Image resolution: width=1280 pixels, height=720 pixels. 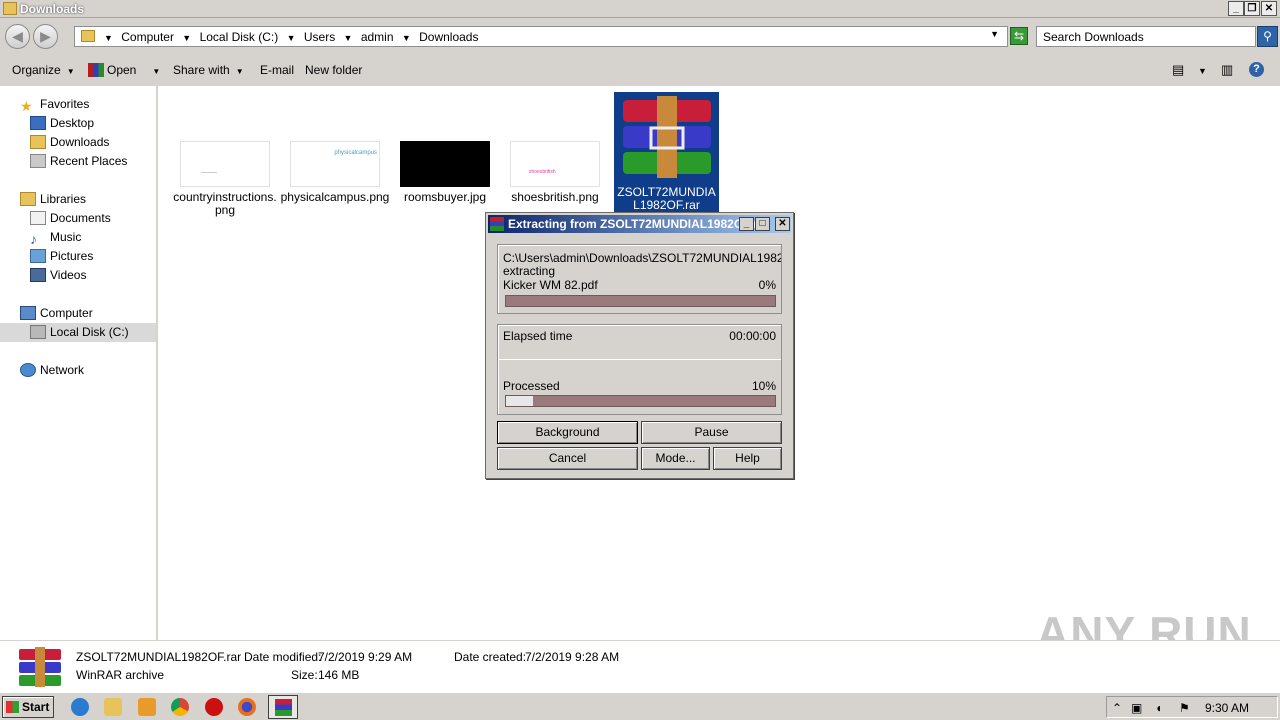 What do you see at coordinates (65, 104) in the screenshot?
I see `nav-favorites-label: Favorites` at bounding box center [65, 104].